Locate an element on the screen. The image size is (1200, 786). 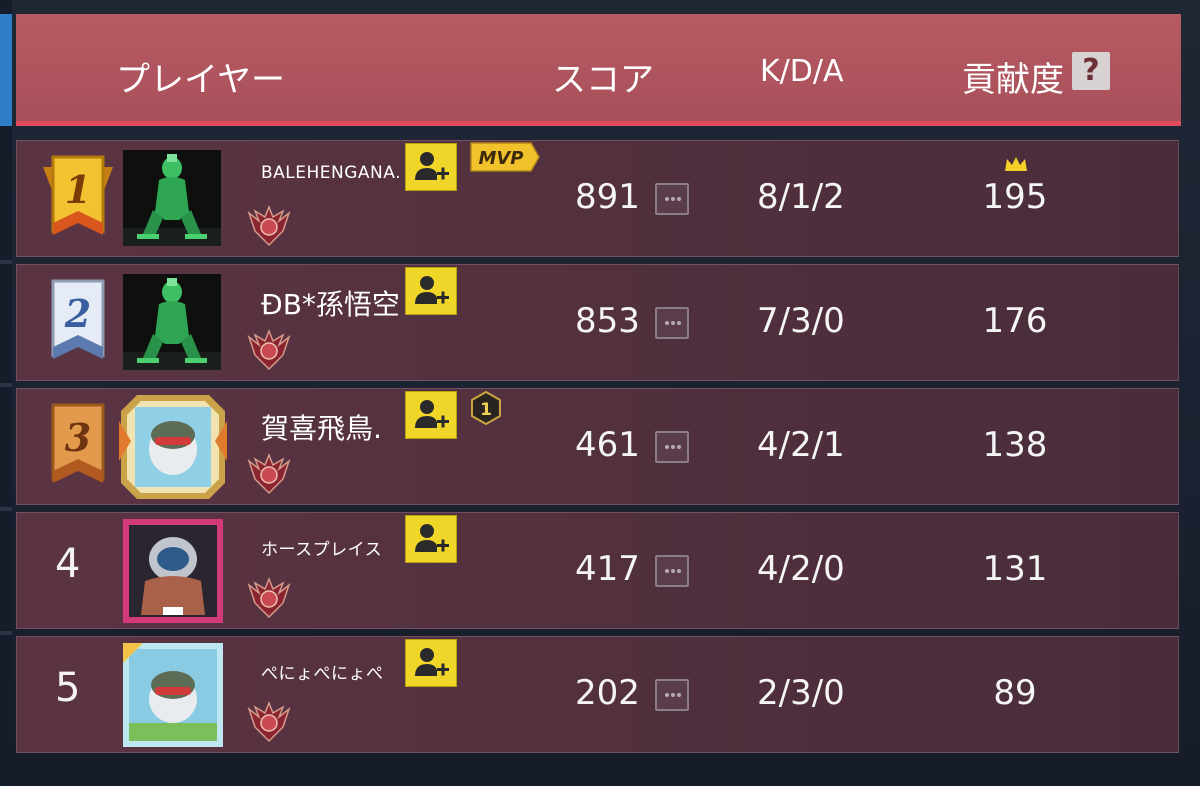
first-kill-badge-icon: 1 is located at coordinates (486, 408).